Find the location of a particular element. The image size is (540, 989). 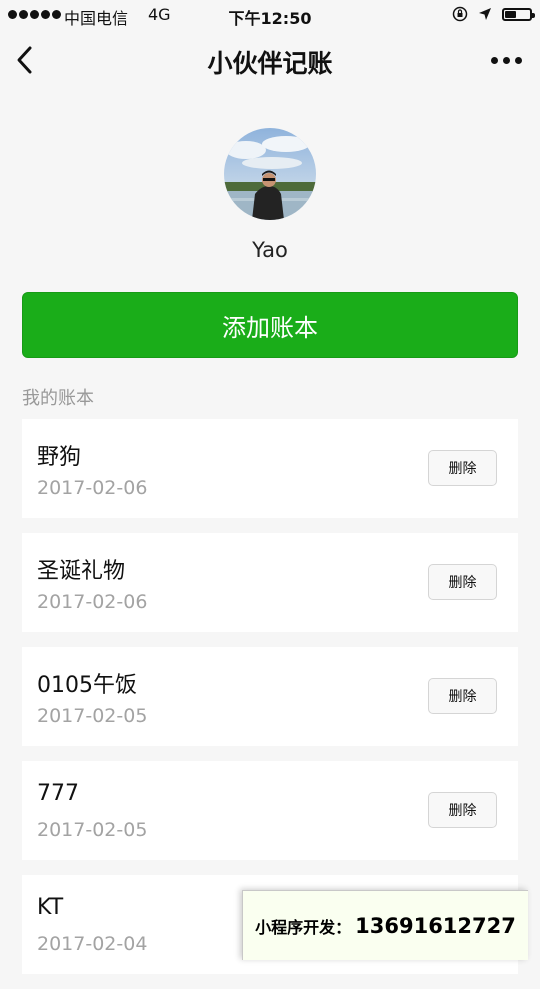

more-button is located at coordinates (506, 60).